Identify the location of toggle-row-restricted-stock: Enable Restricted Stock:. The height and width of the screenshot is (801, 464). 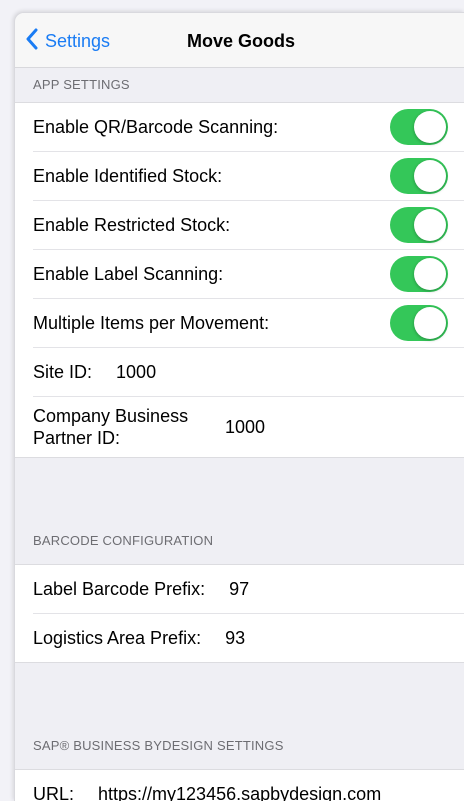
(248, 225).